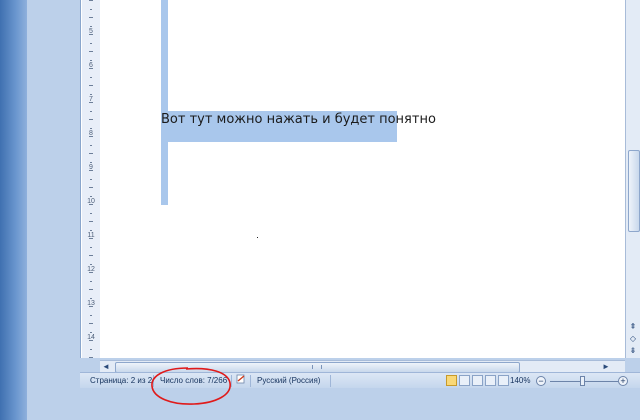  I want to click on ruler-number: 14, so click(91, 337).